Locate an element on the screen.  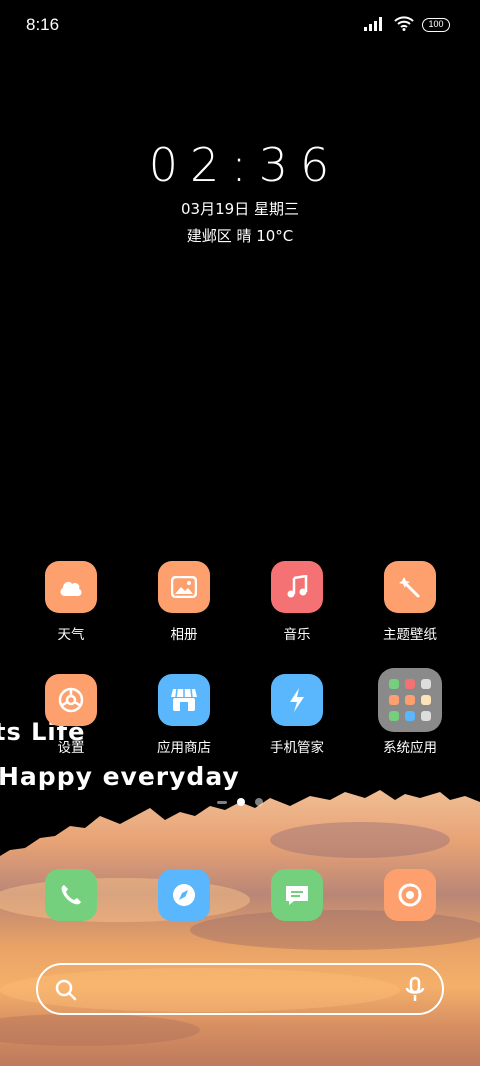
messages-icon is located at coordinates (297, 895).